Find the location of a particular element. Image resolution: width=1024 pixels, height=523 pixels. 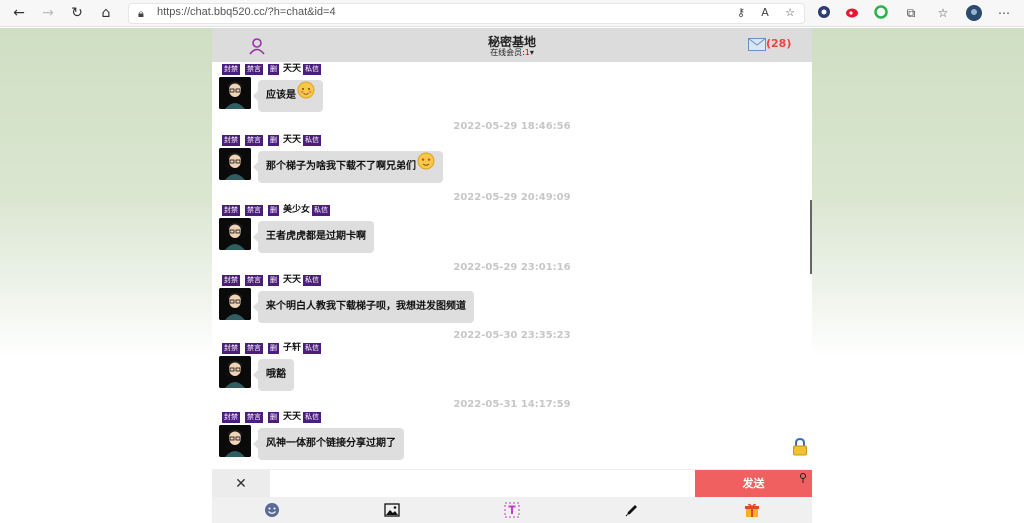

scrollbar-thumb is located at coordinates (811, 237).